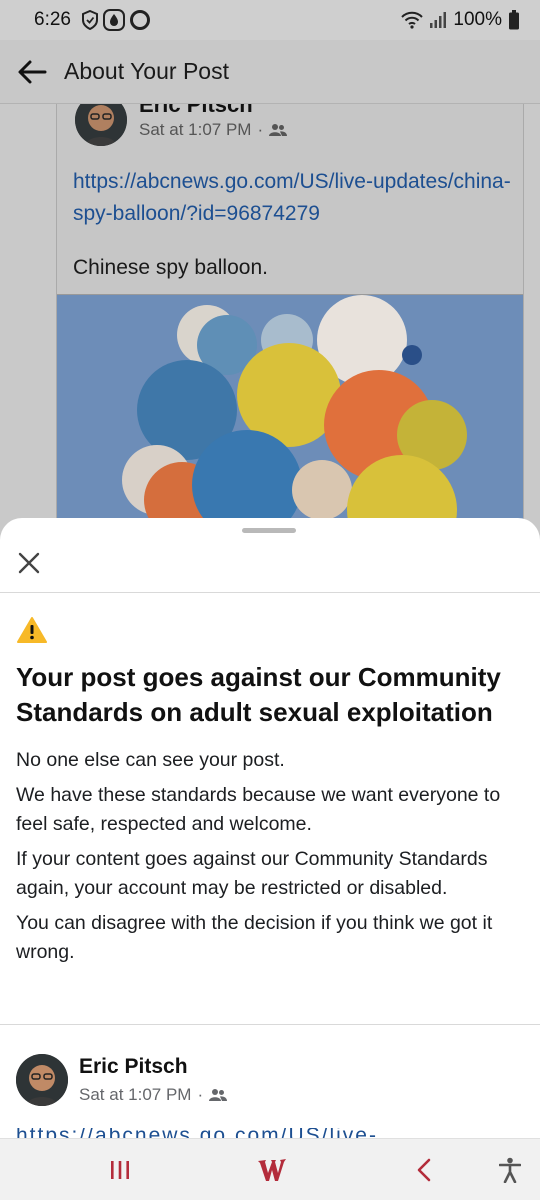  Describe the element at coordinates (122, 1080) in the screenshot. I see `reported-post-author: Eric Pitsch Sat at 1:07 PM ·` at that location.